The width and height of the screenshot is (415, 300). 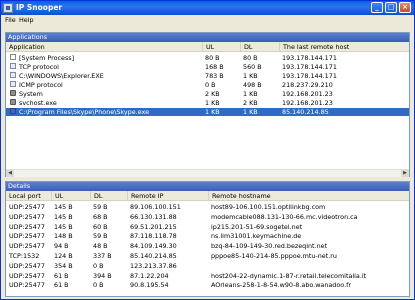 What do you see at coordinates (207, 173) in the screenshot?
I see `applications-scrollbar: ◀ ▶` at bounding box center [207, 173].